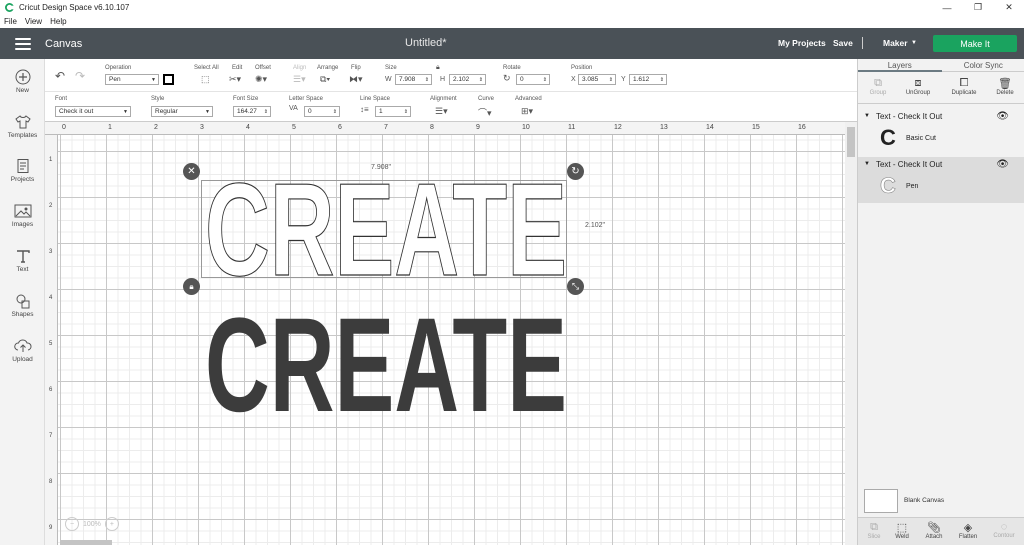  I want to click on undo-icon: ↶, so click(60, 76).